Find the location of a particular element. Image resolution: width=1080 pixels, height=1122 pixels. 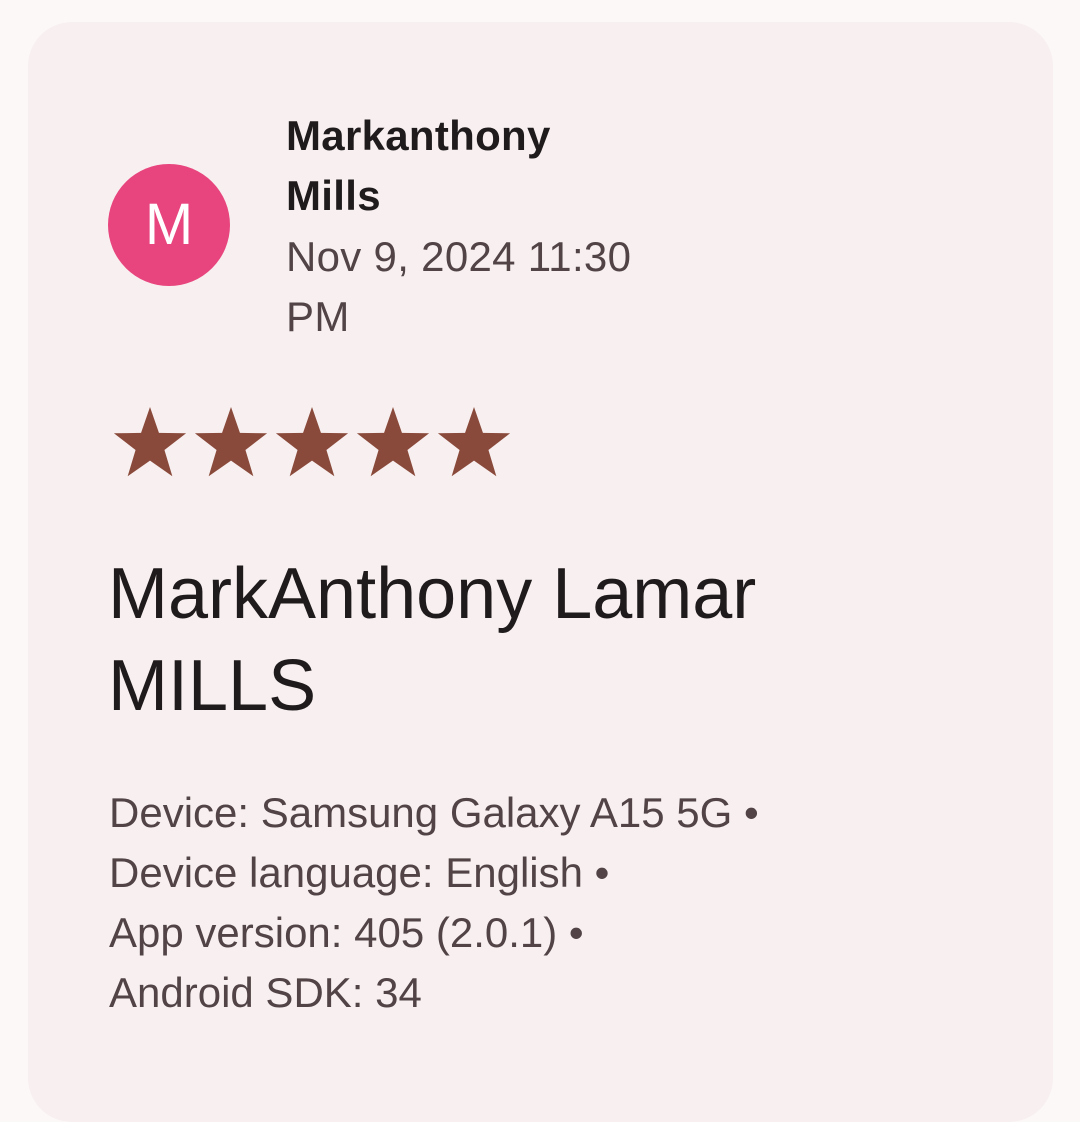

review-title-line-1: MarkAnthony Lamar is located at coordinates (432, 594).